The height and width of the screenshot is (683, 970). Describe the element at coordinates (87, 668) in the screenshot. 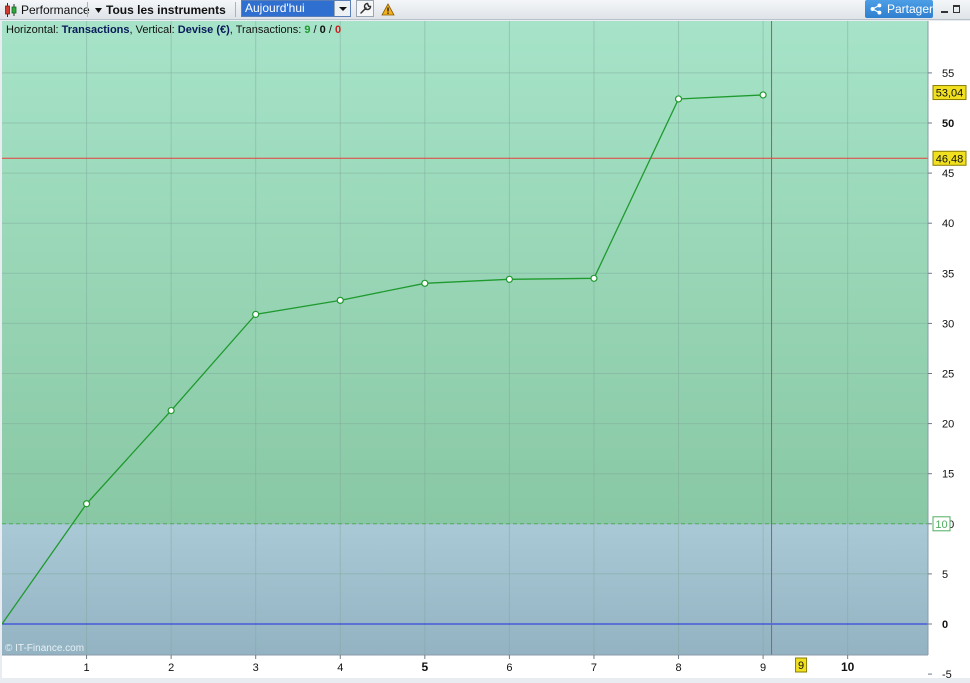

I see `x-axis-tick-label: 1` at that location.